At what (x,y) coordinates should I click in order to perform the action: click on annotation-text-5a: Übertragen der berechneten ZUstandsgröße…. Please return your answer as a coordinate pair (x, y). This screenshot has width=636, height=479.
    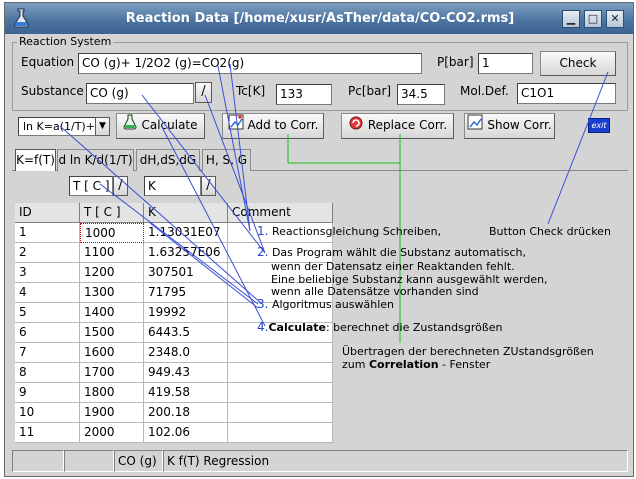
    Looking at the image, I should click on (468, 351).